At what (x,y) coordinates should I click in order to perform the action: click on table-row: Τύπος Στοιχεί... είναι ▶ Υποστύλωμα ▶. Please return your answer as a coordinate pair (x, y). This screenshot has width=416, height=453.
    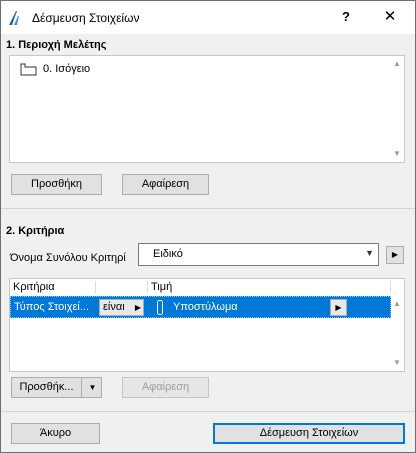
    Looking at the image, I should click on (200, 307).